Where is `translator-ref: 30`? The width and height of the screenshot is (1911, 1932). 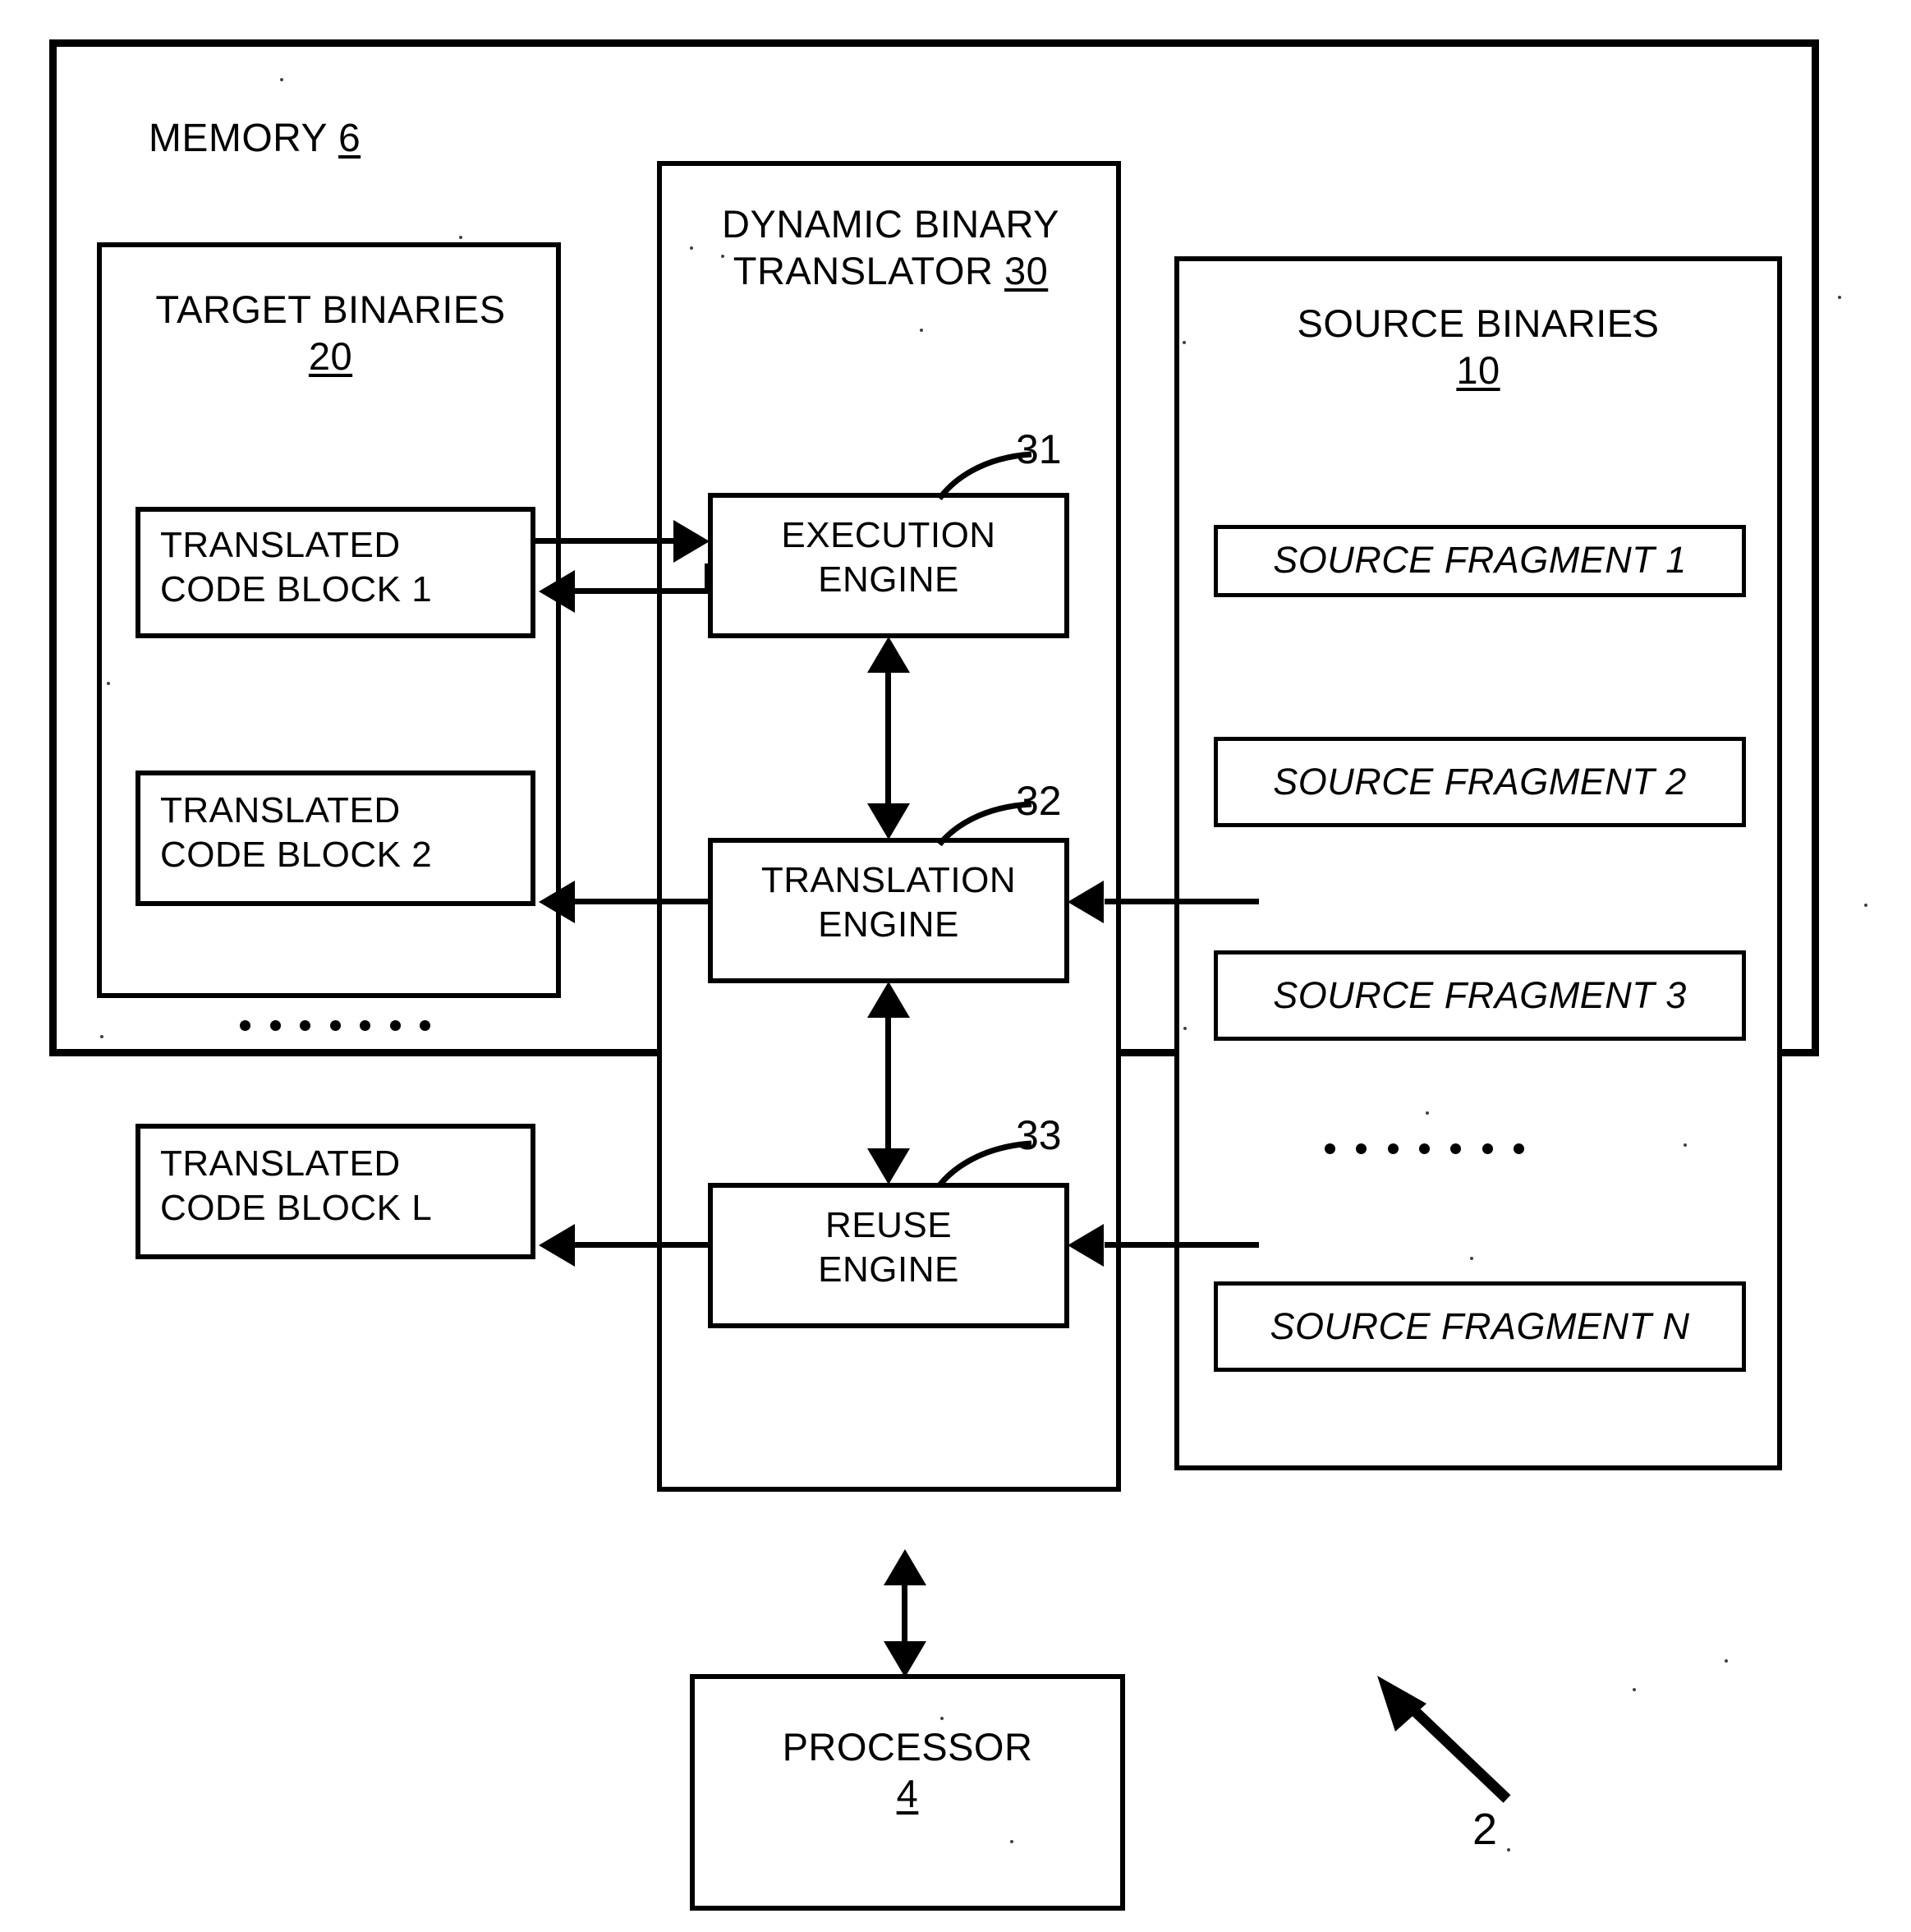
translator-ref: 30 is located at coordinates (1026, 271).